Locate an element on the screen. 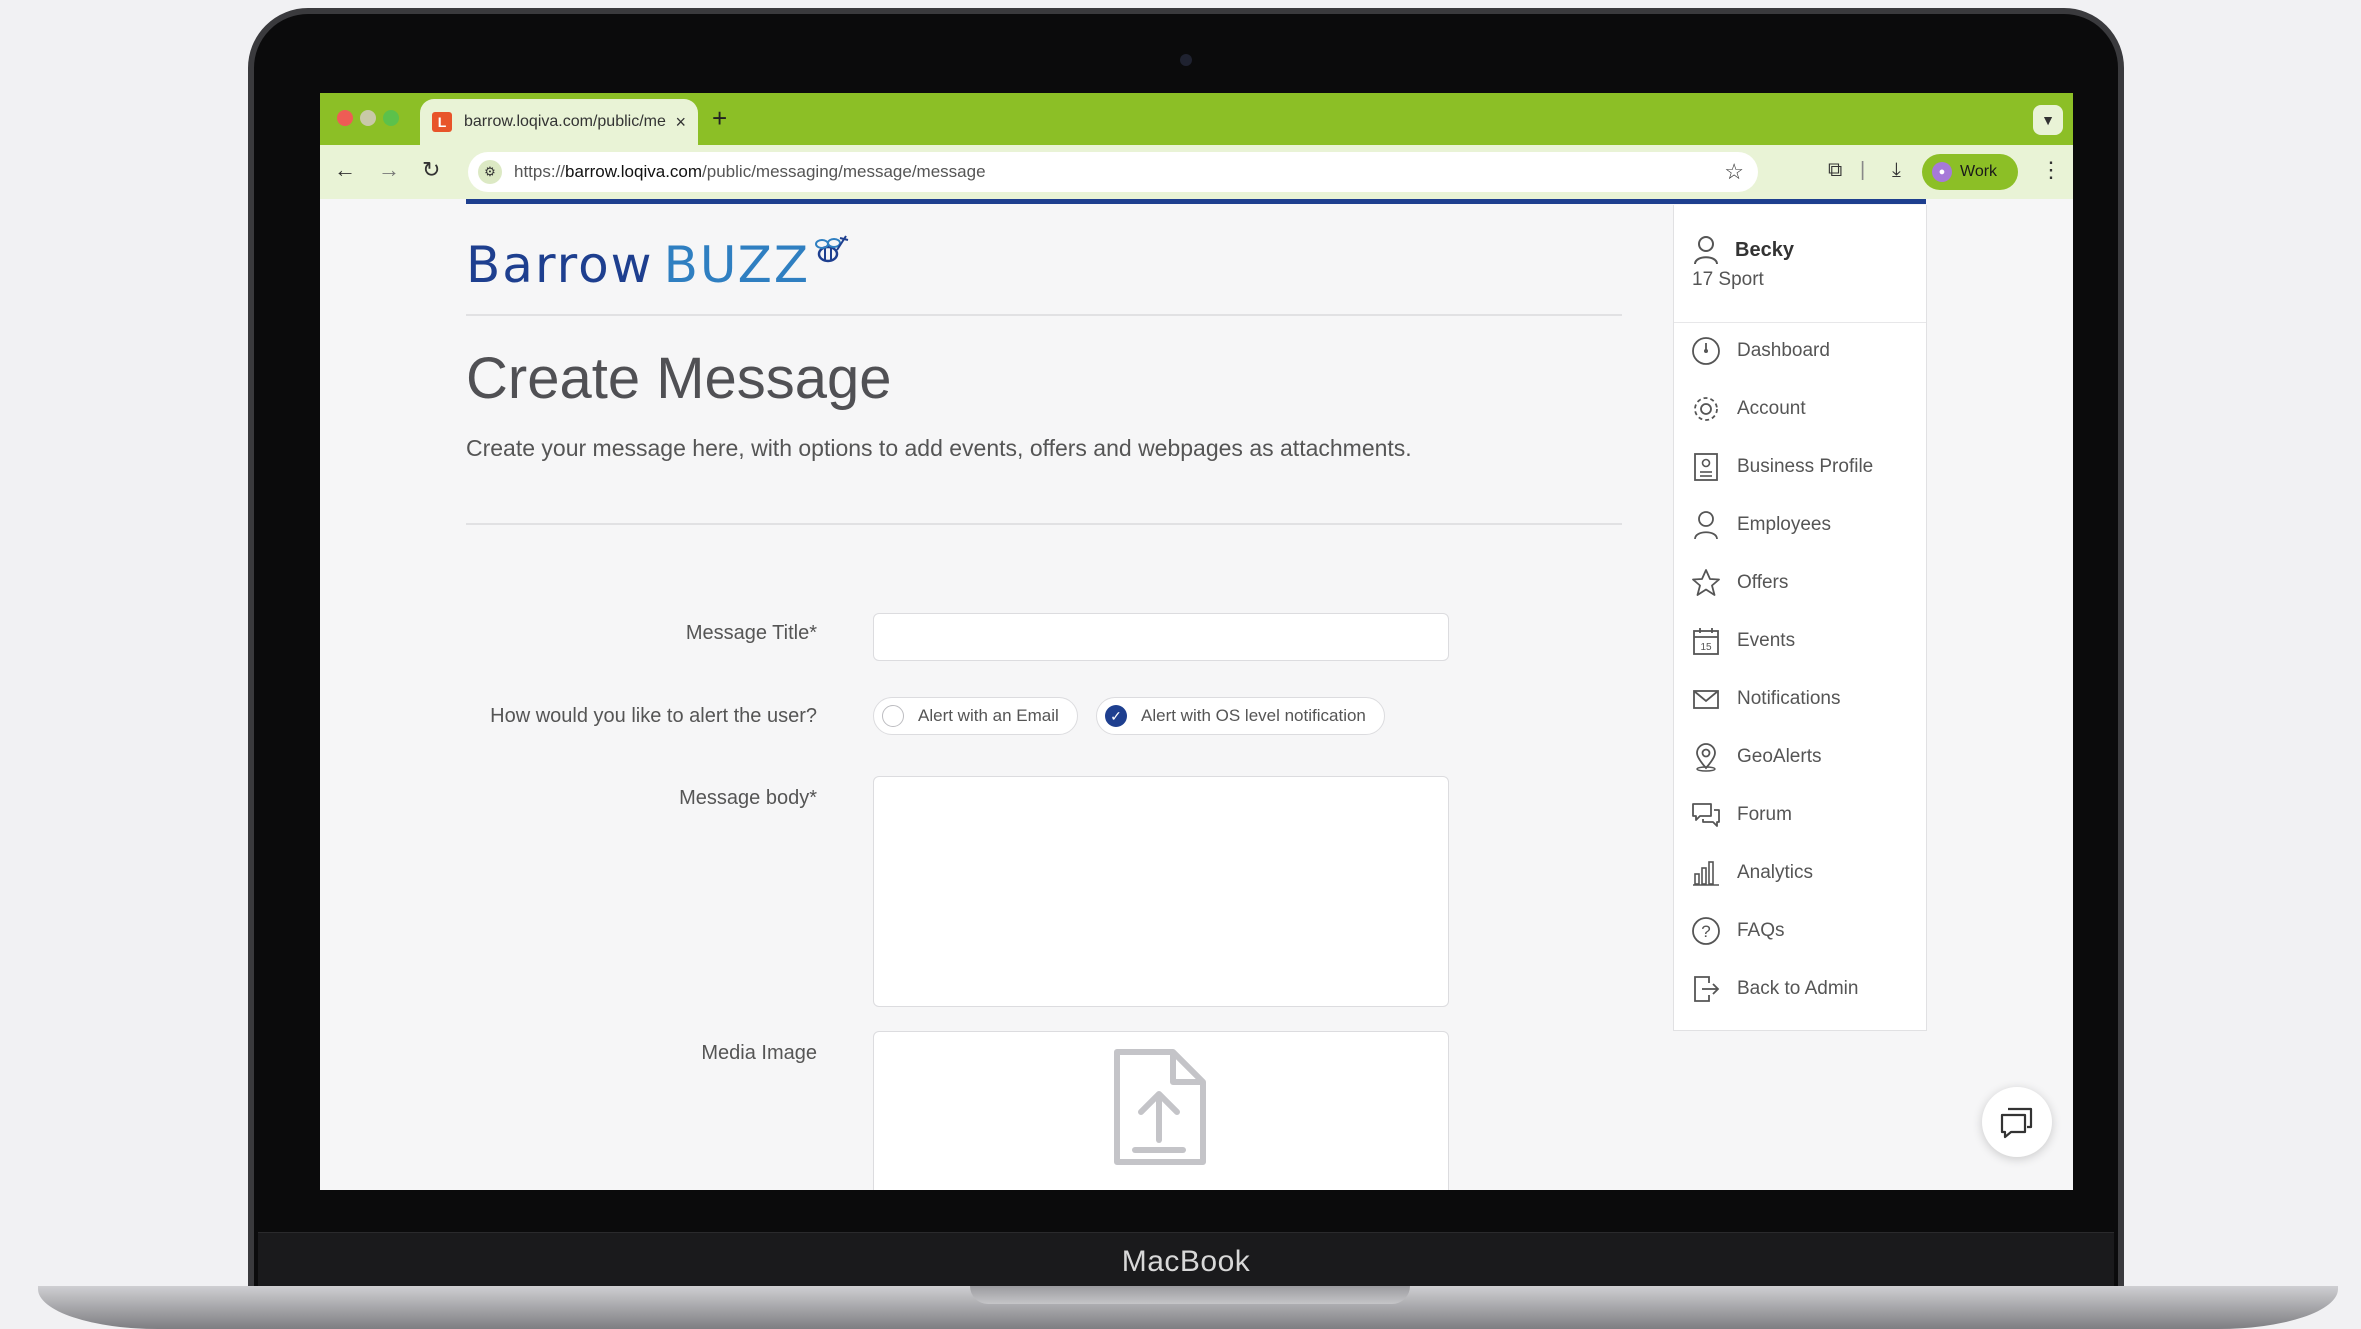 The image size is (2361, 1329). sidebar-item-back-to-admin: Back to Admin is located at coordinates (1800, 989).